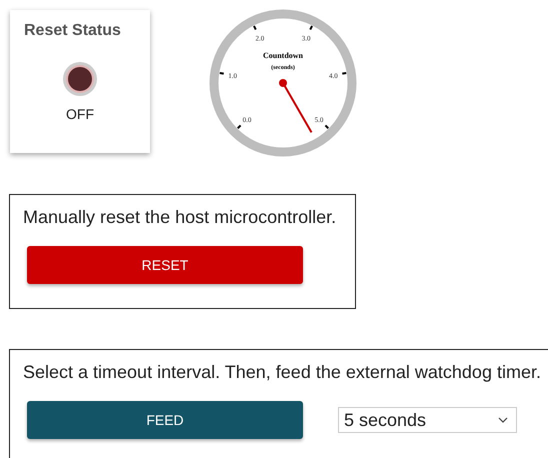  What do you see at coordinates (427, 420) in the screenshot?
I see `interval-dropdown: 5 seconds` at bounding box center [427, 420].